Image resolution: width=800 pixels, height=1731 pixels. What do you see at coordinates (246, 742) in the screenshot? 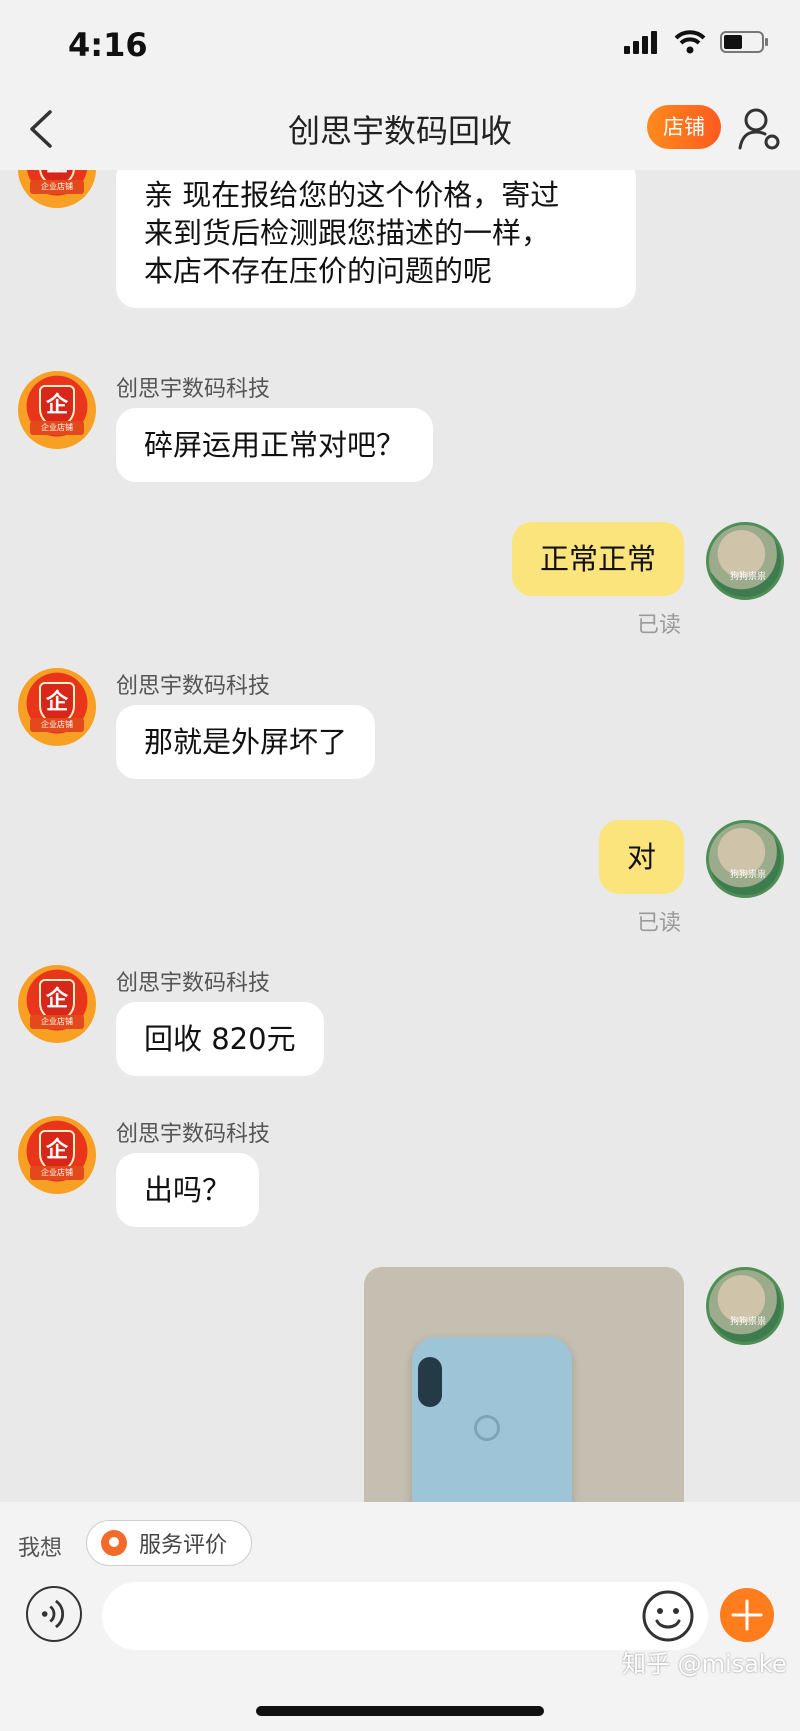
I see `message-bubble: 那就是外屏坏了` at bounding box center [246, 742].